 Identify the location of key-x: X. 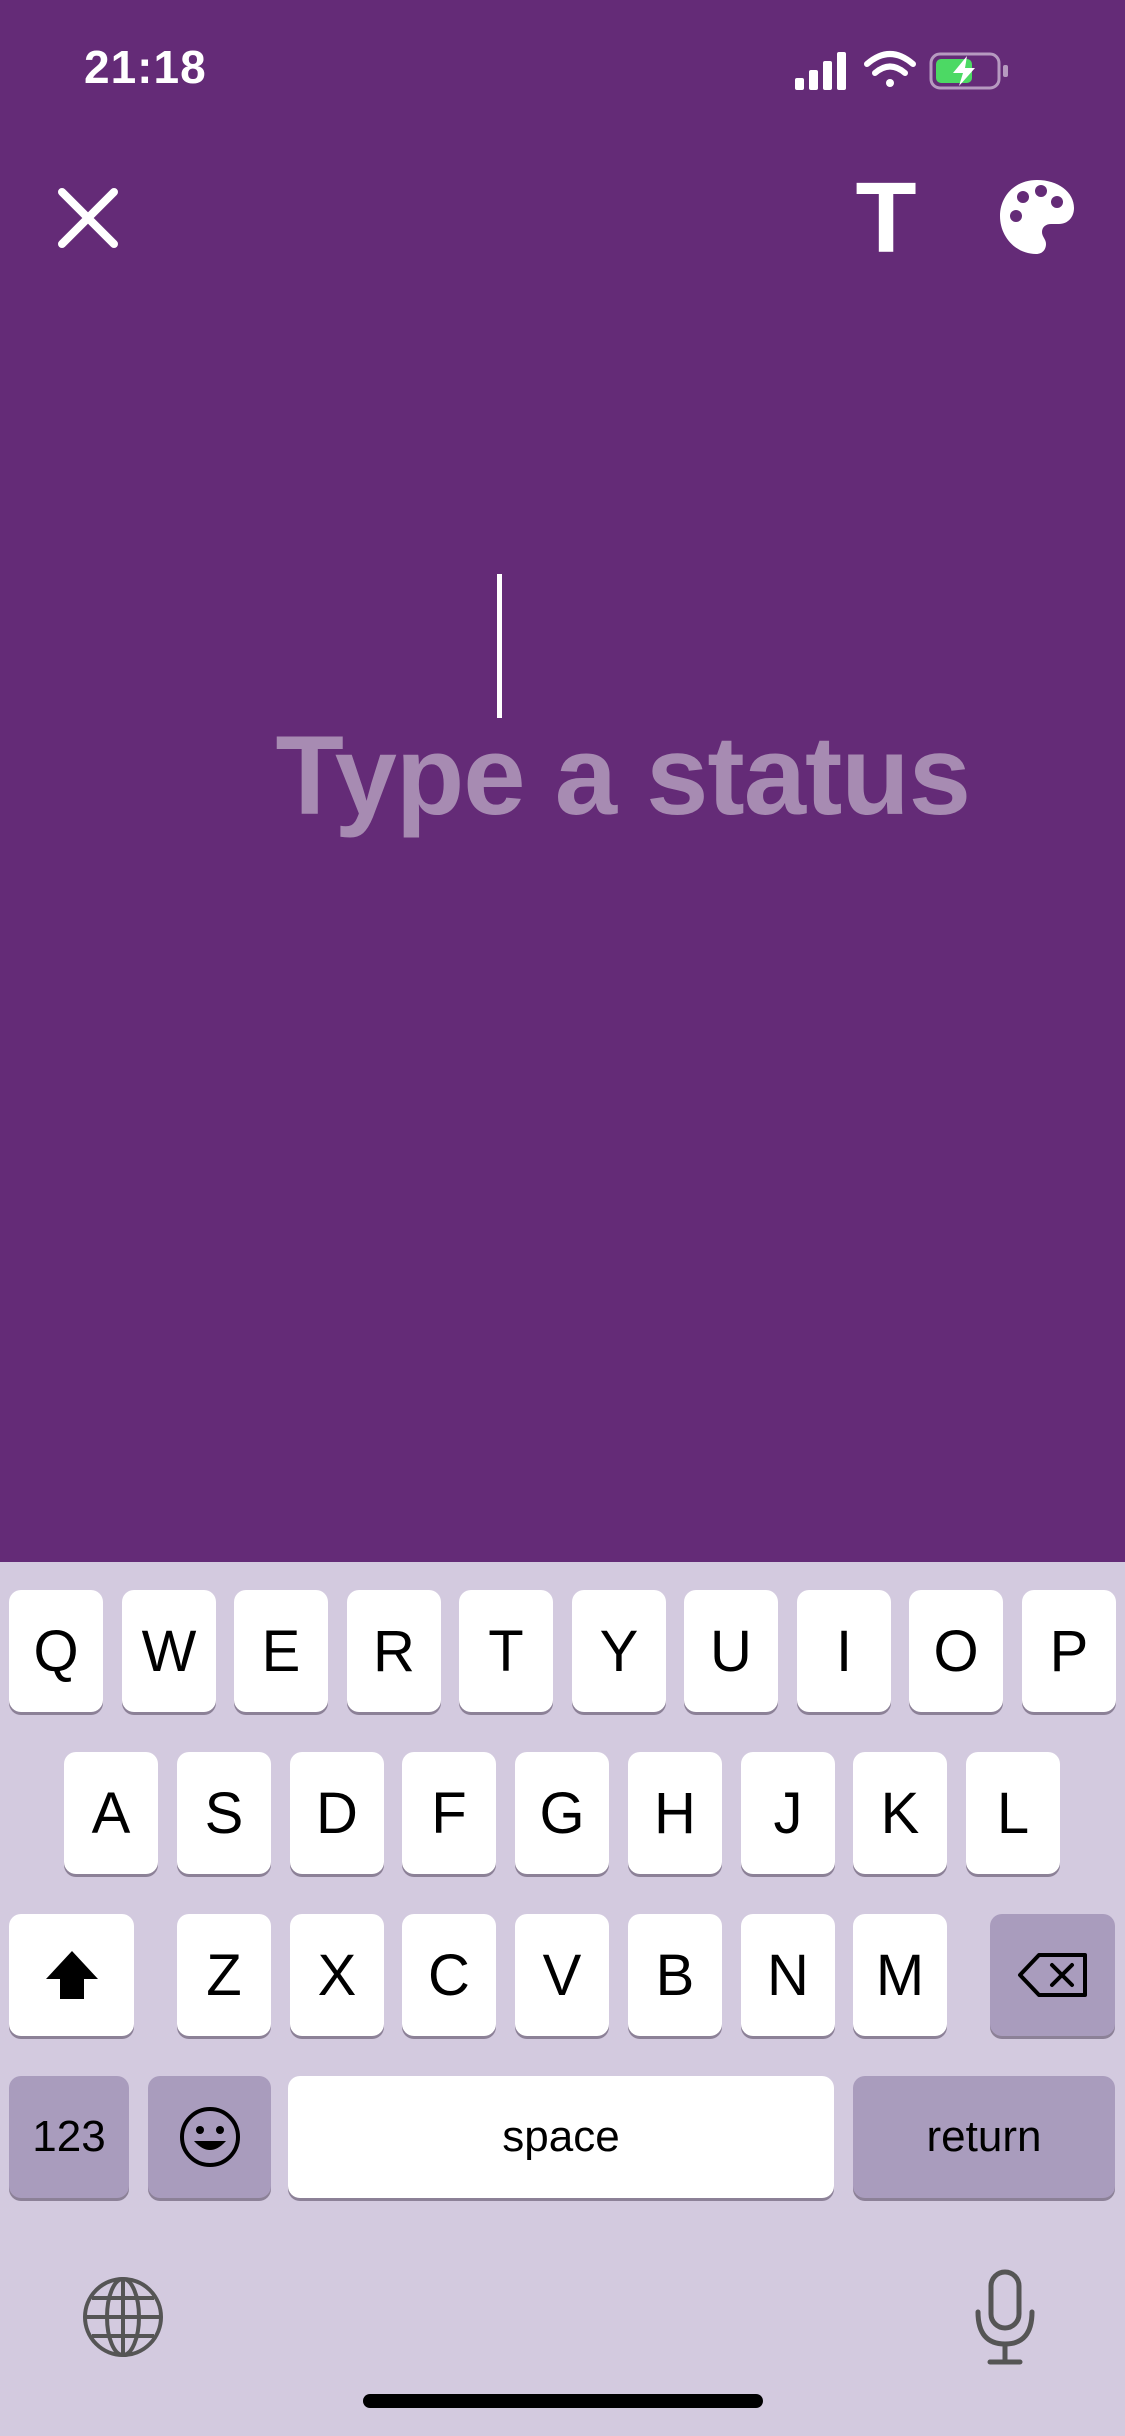
(337, 1975).